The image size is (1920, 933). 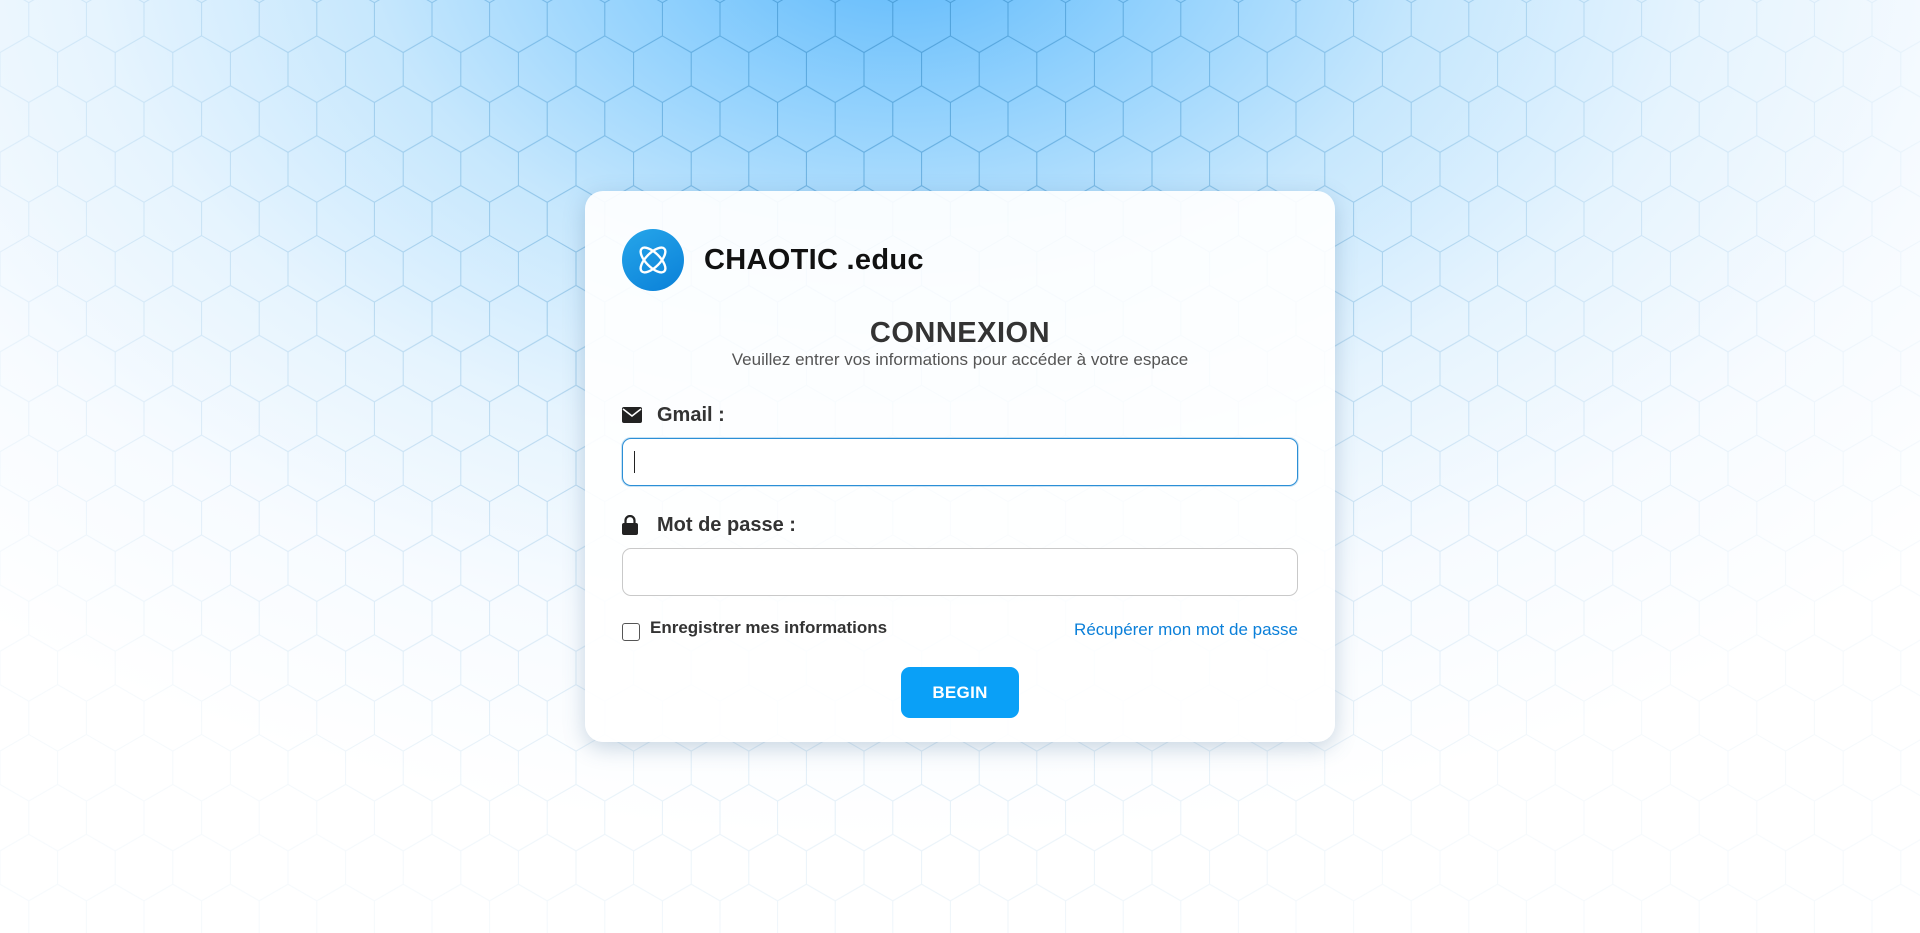 What do you see at coordinates (631, 632) in the screenshot?
I see `remember-checkbox` at bounding box center [631, 632].